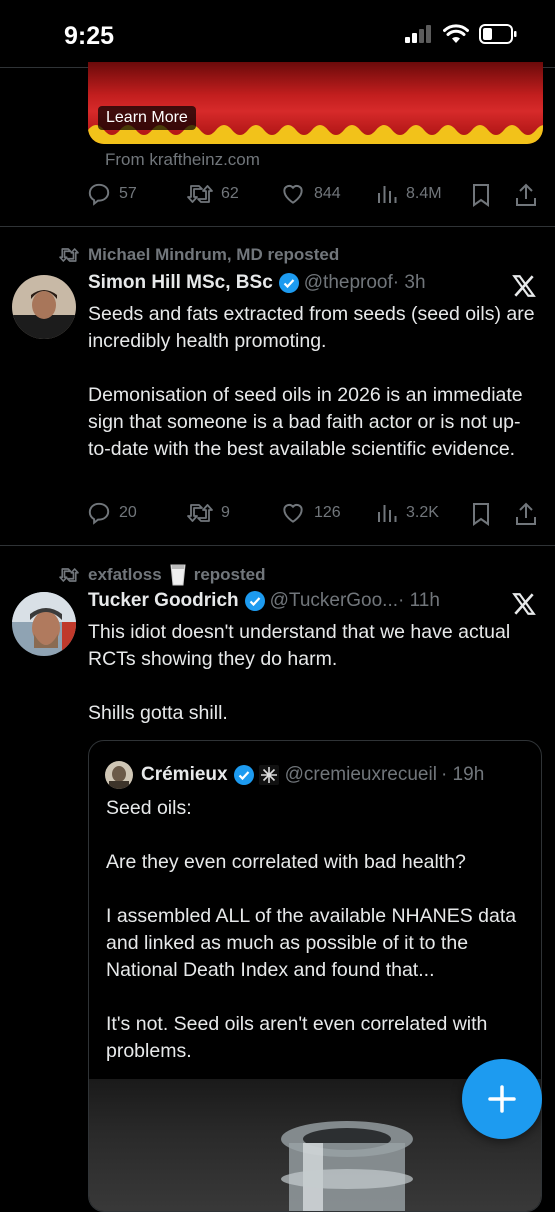  I want to click on tweet-header: Tucker Goodrich @TuckerGoo... · 11h, so click(264, 601).